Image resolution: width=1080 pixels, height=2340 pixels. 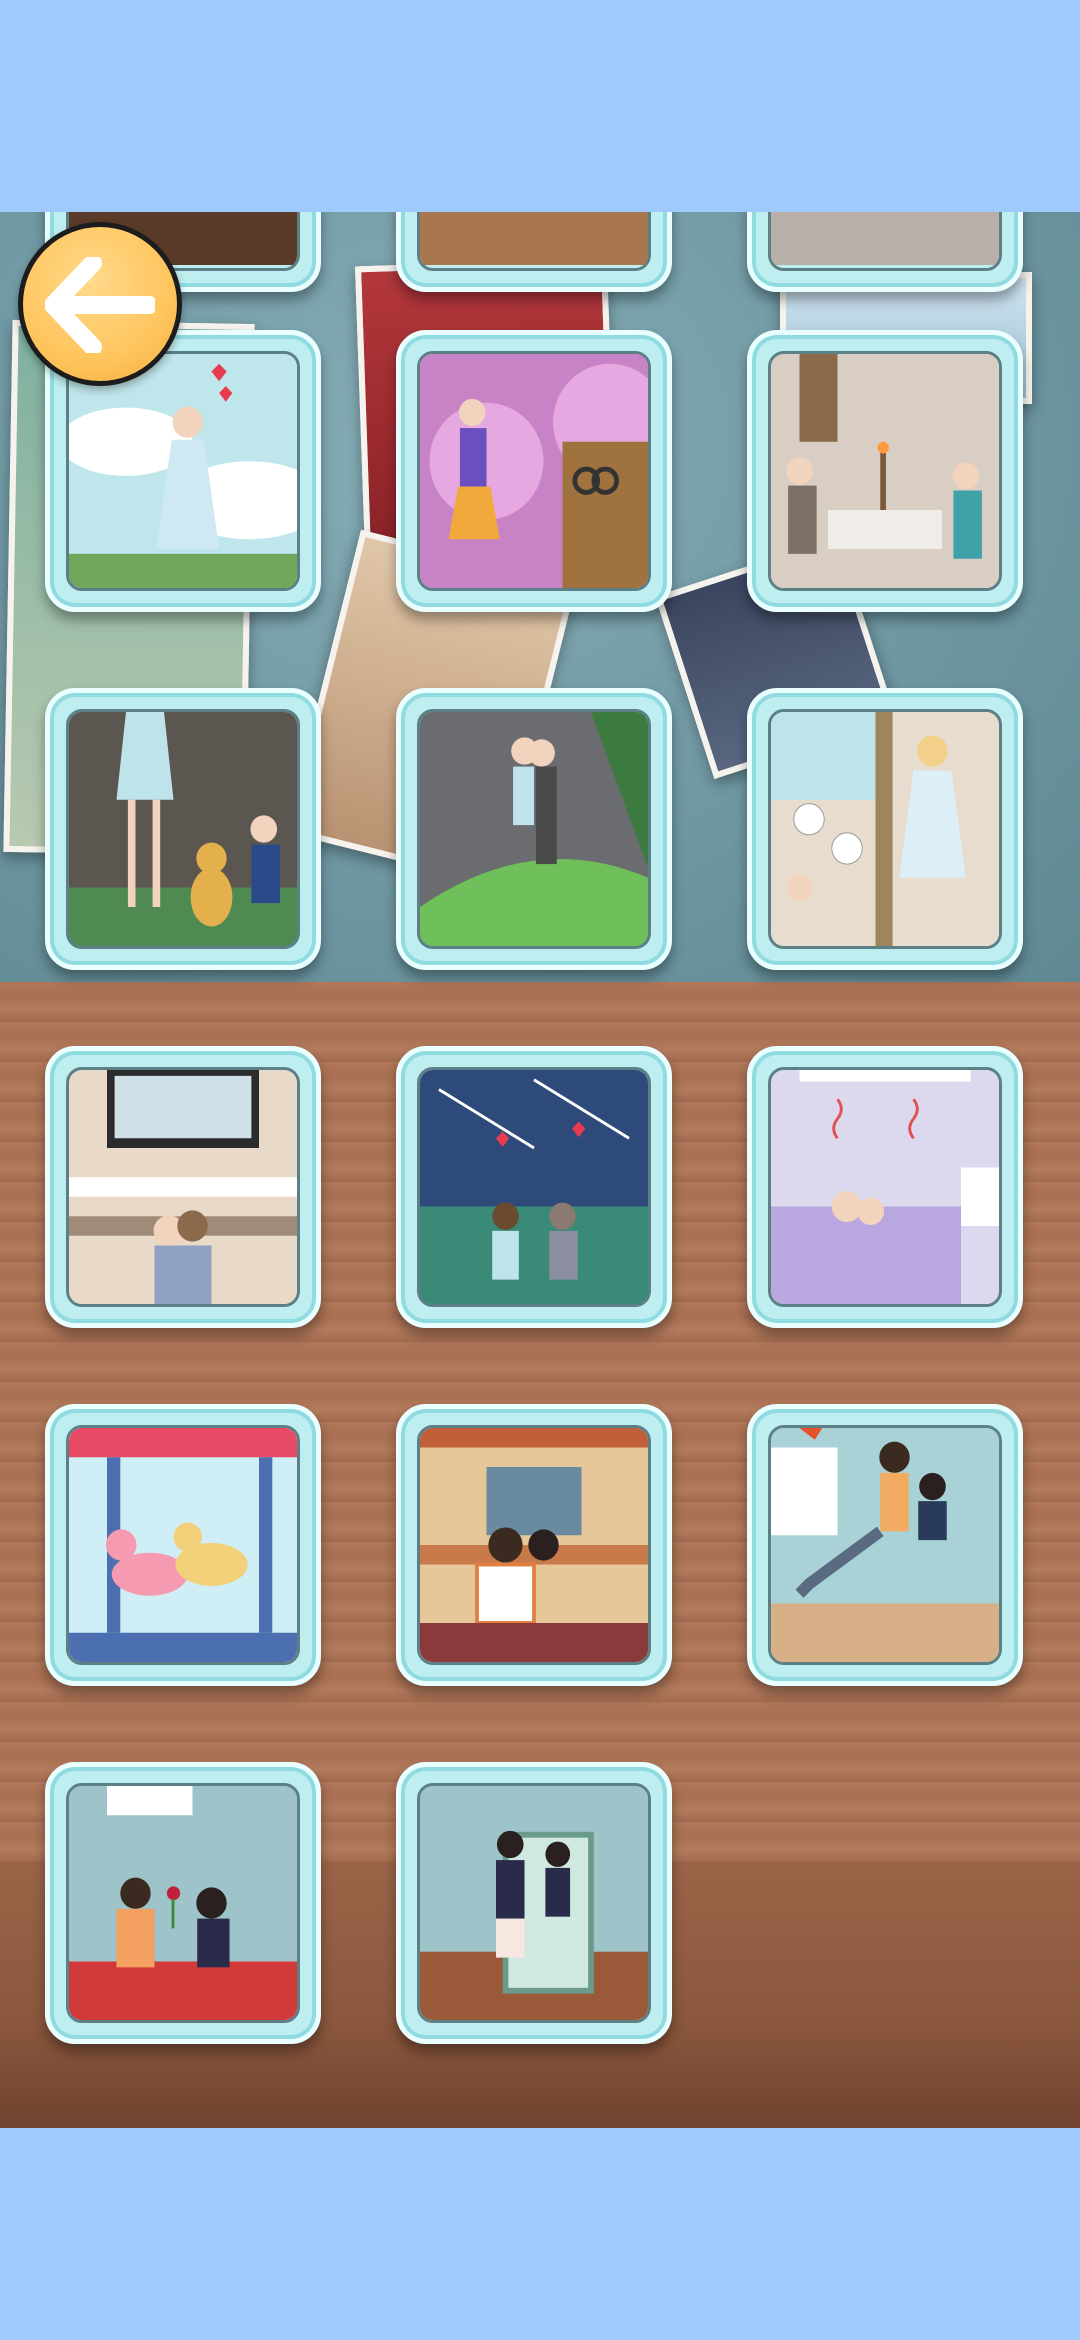 I want to click on level-card-candlelight-dinner, so click(x=885, y=471).